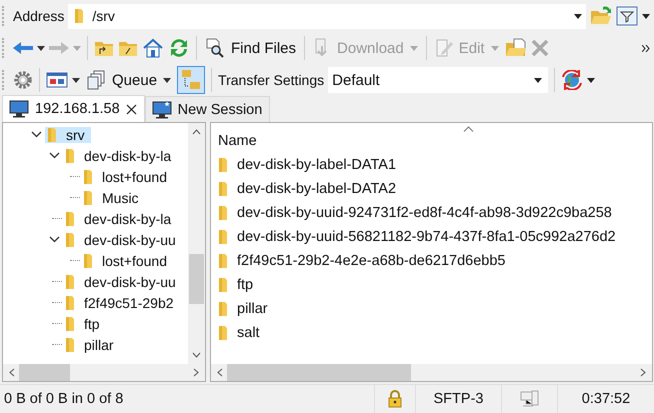  Describe the element at coordinates (129, 80) in the screenshot. I see `queue-button: Queue` at that location.